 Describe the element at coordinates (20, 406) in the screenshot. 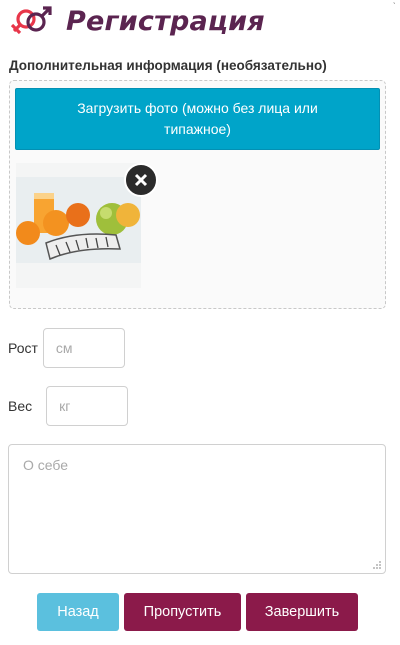

I see `weight-label: Вес` at that location.